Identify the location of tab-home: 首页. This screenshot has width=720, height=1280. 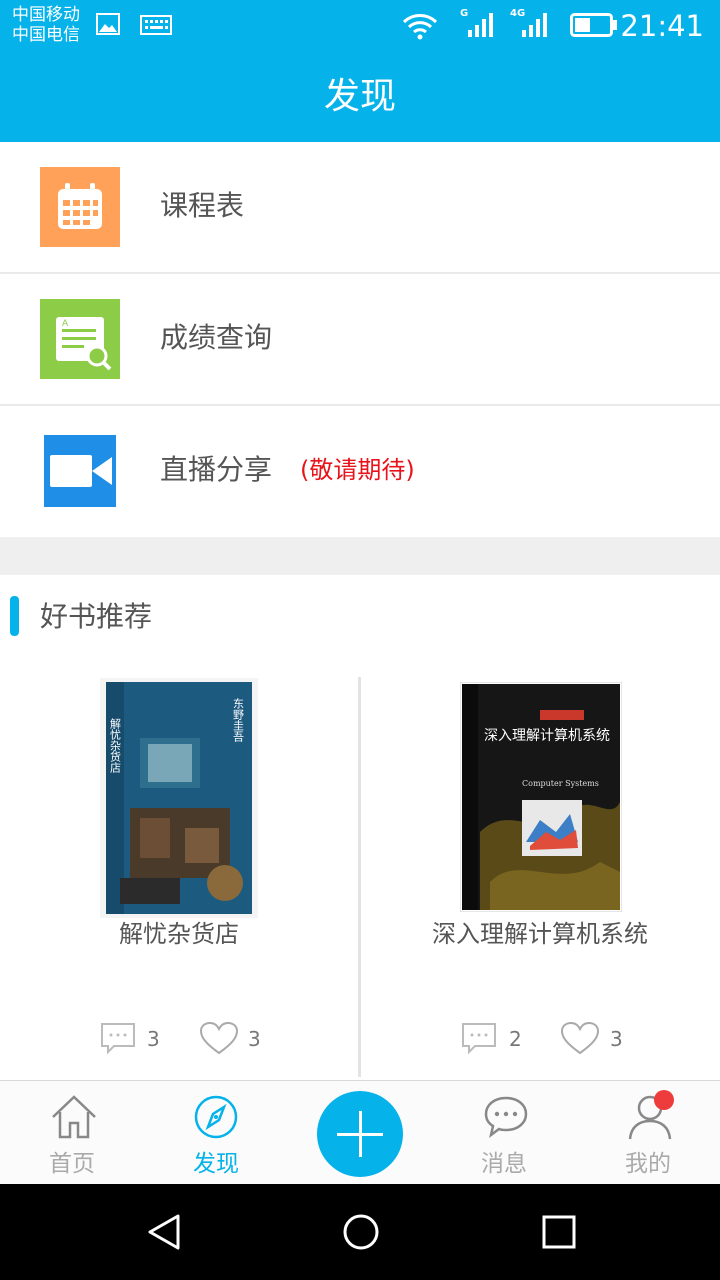
(72, 1133).